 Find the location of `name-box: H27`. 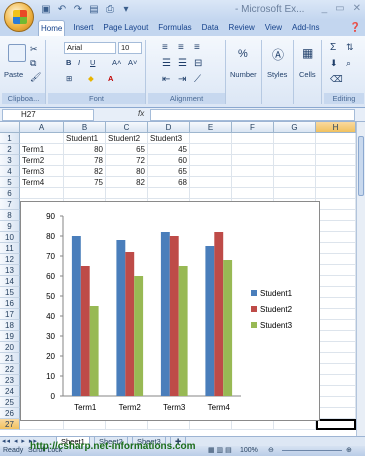

name-box: H27 is located at coordinates (48, 115).